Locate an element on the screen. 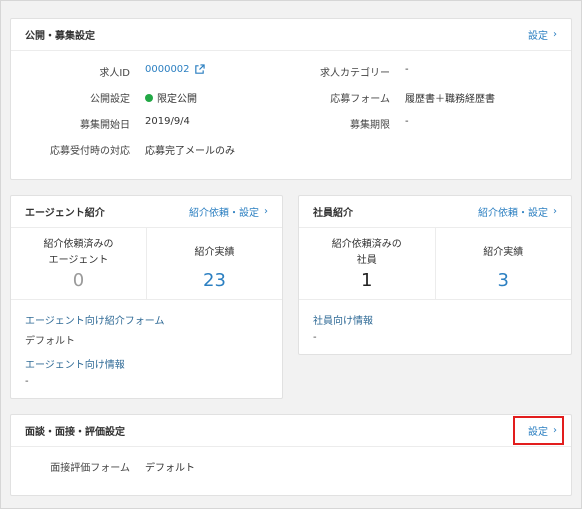 This screenshot has width=582, height=509. employee-referral-title: 社員紹介 is located at coordinates (333, 213).